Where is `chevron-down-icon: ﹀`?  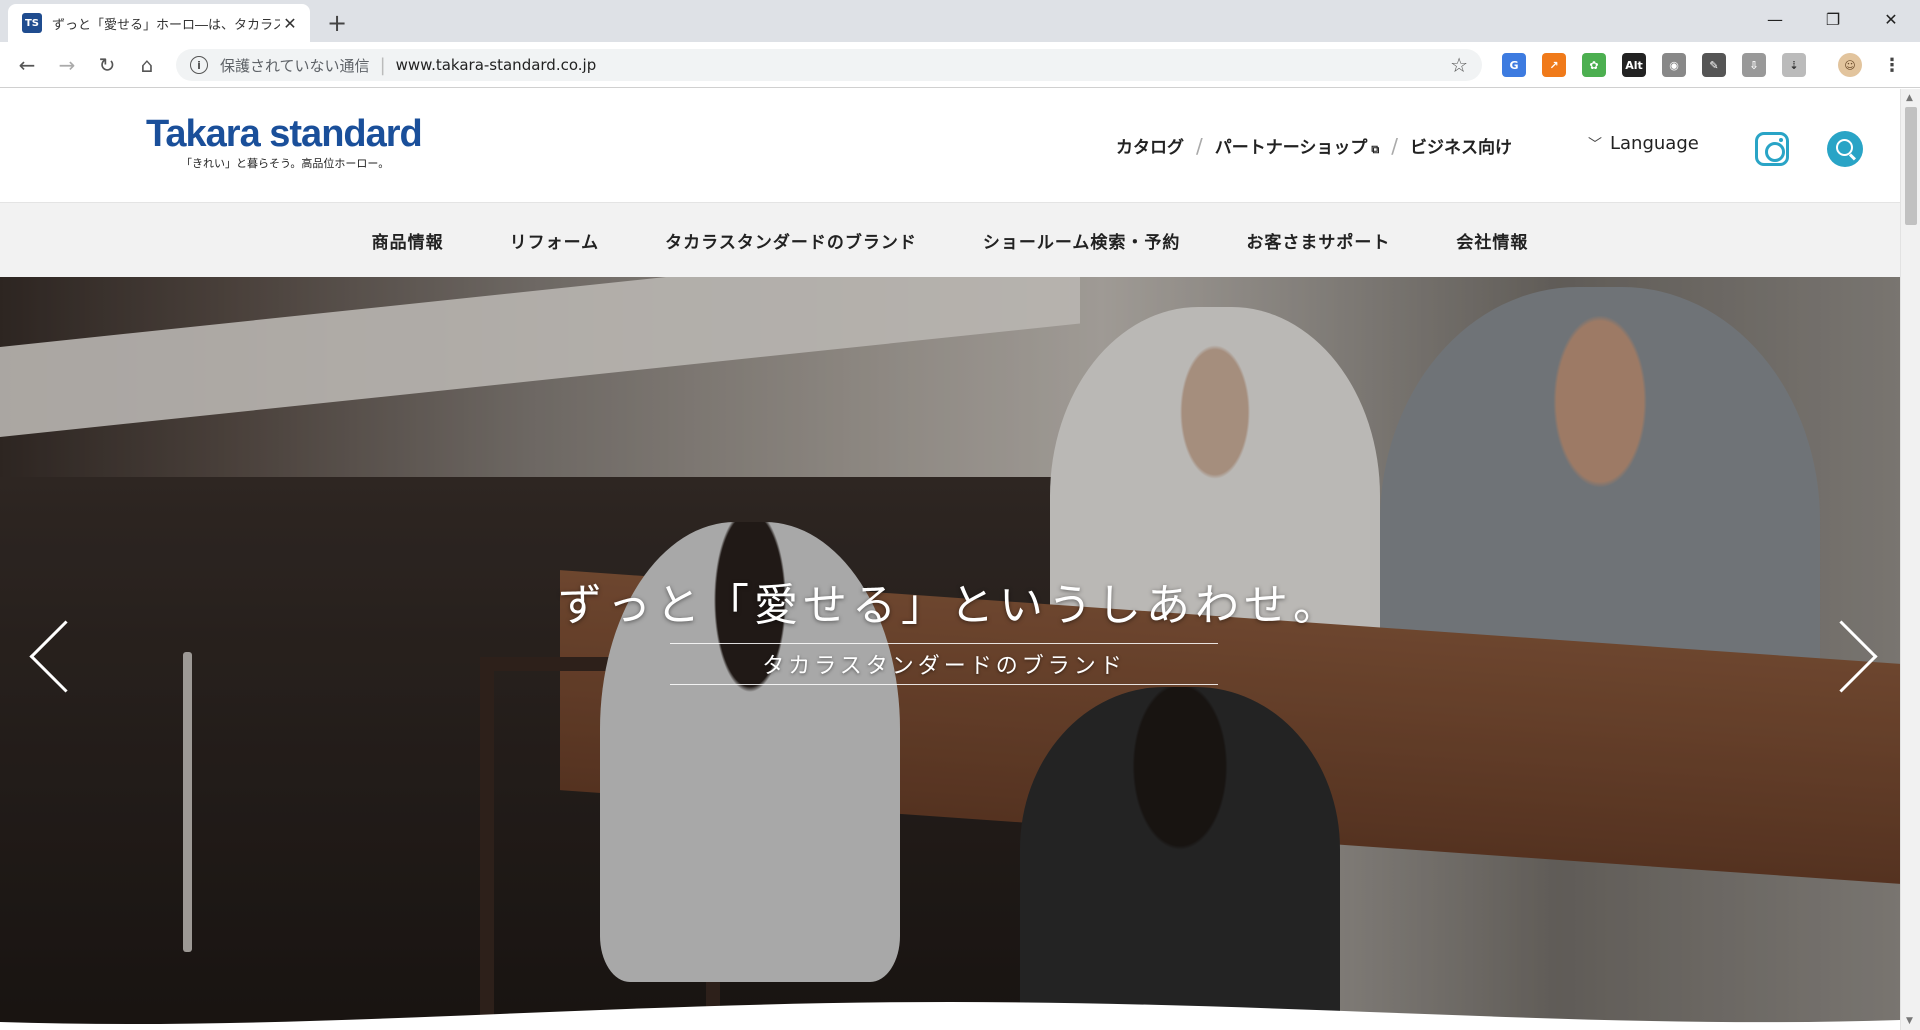
chevron-down-icon: ﹀ is located at coordinates (1595, 144).